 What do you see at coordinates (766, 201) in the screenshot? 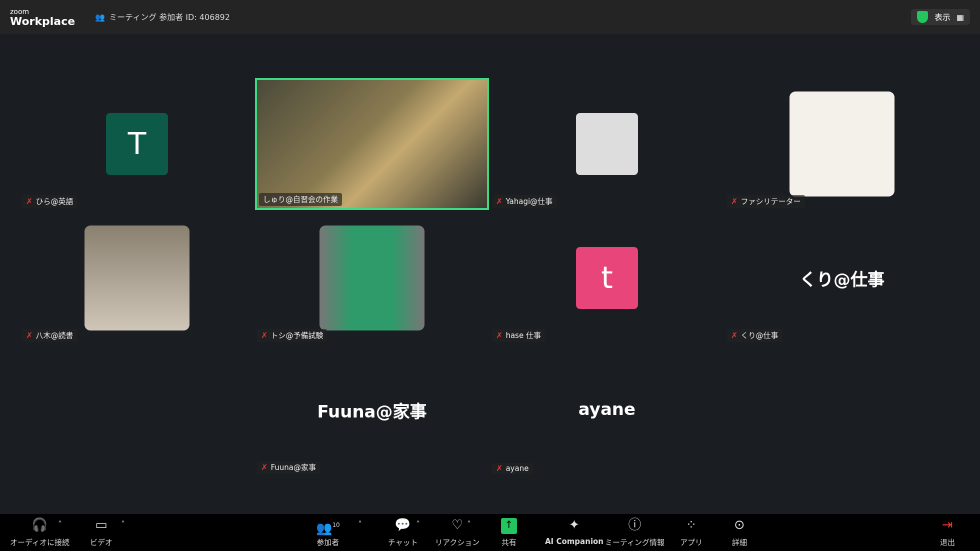
I see `participant-name: ✗ ファシリテーター` at bounding box center [766, 201].